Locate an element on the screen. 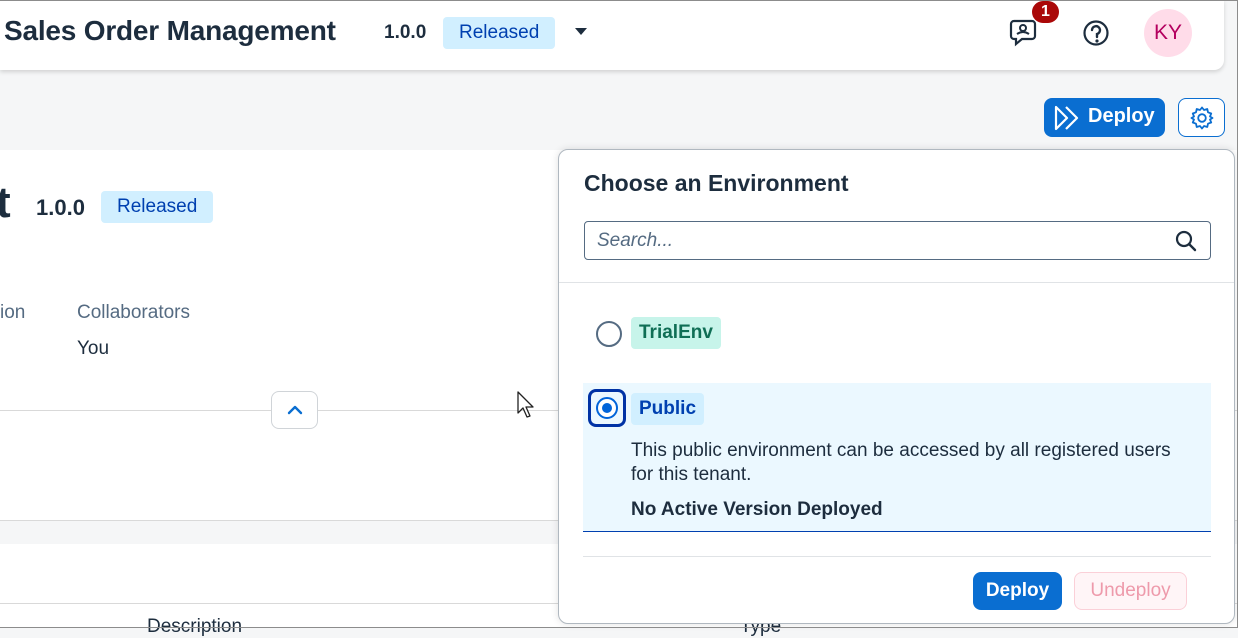 This screenshot has width=1238, height=638. notification-icon is located at coordinates (1024, 33).